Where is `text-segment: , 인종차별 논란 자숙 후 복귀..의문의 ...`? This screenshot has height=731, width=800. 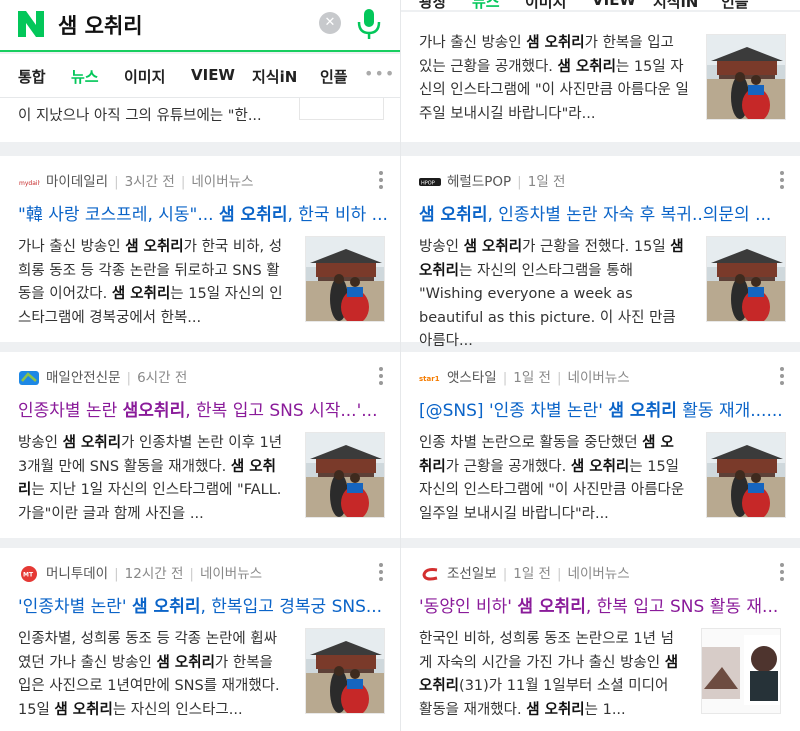
text-segment: , 인종차별 논란 자숙 후 복귀..의문의 ... is located at coordinates (629, 215).